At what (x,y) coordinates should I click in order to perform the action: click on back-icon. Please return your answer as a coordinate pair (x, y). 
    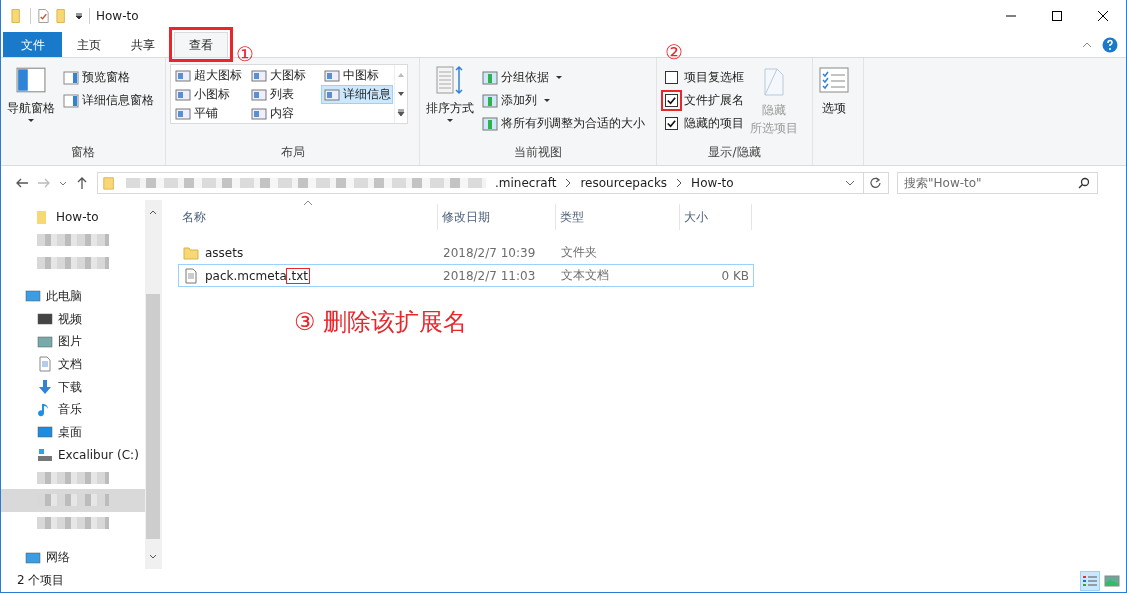
    Looking at the image, I should click on (22, 183).